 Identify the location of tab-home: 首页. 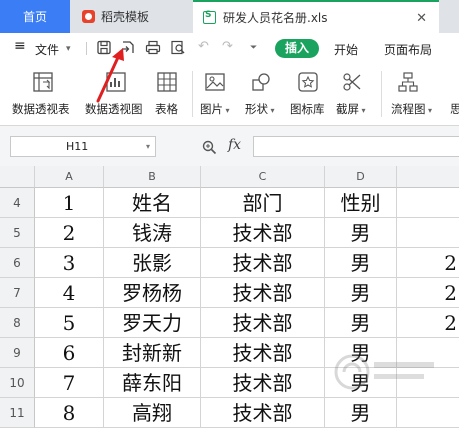
(35, 16).